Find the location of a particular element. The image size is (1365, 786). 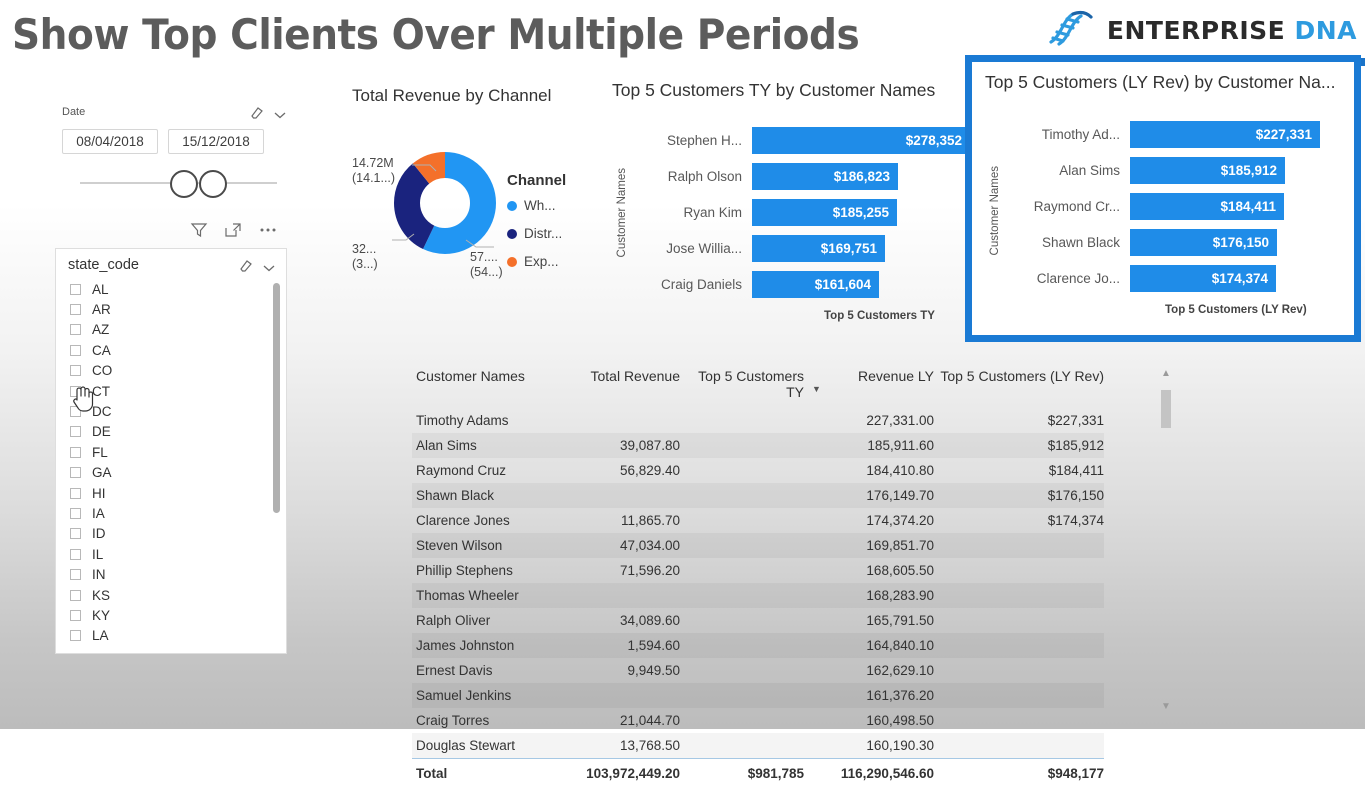

bar-row: Ralph Olson$186,823 is located at coordinates (801, 176).